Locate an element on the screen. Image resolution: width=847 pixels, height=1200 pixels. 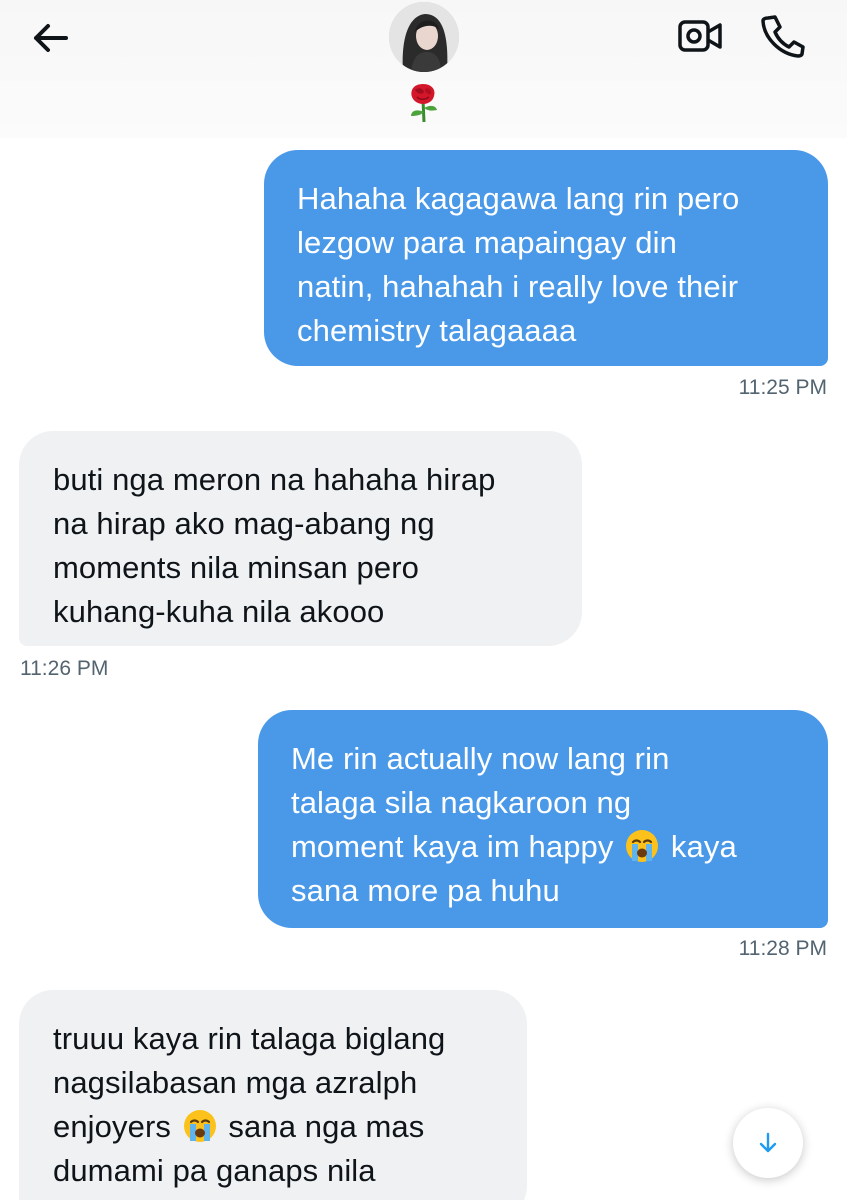
message-line: kuhang-kuha nila akooo is located at coordinates (219, 611).